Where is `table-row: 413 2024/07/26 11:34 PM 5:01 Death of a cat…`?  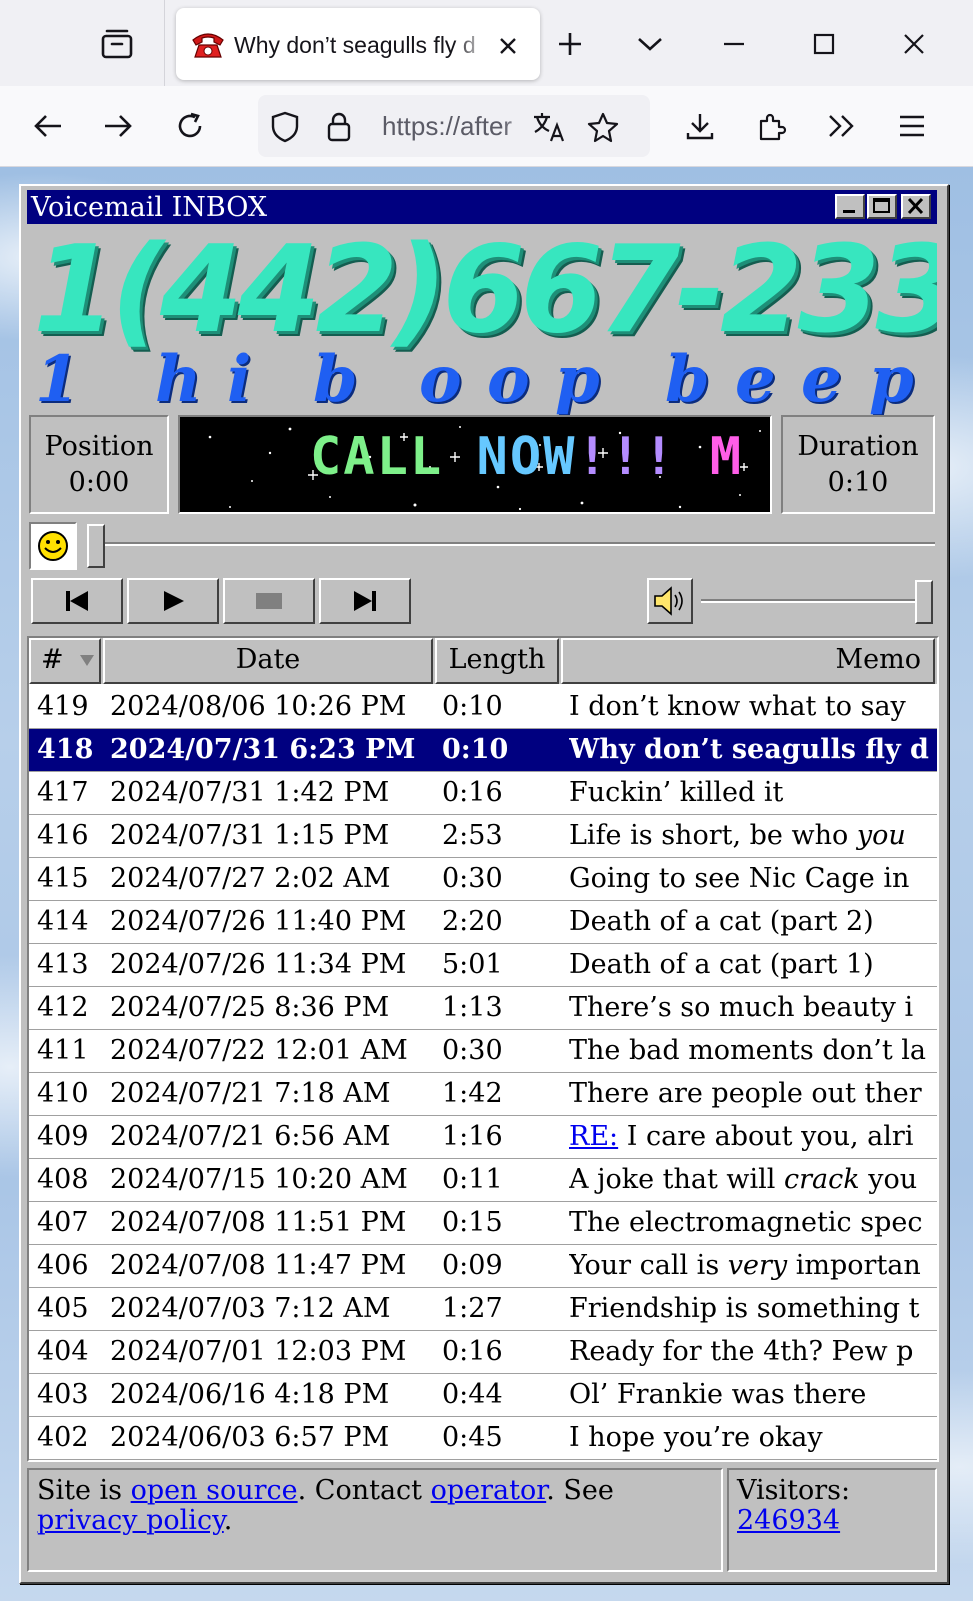 table-row: 413 2024/07/26 11:34 PM 5:01 Death of a cat… is located at coordinates (483, 965).